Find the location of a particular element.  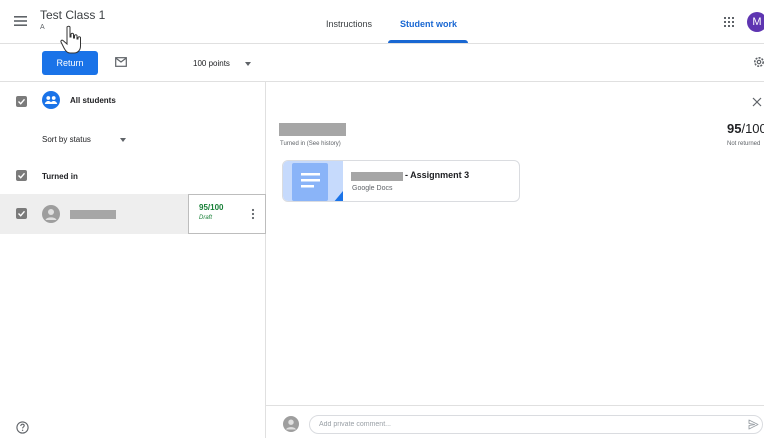

private-comment-bar is located at coordinates (515, 421).